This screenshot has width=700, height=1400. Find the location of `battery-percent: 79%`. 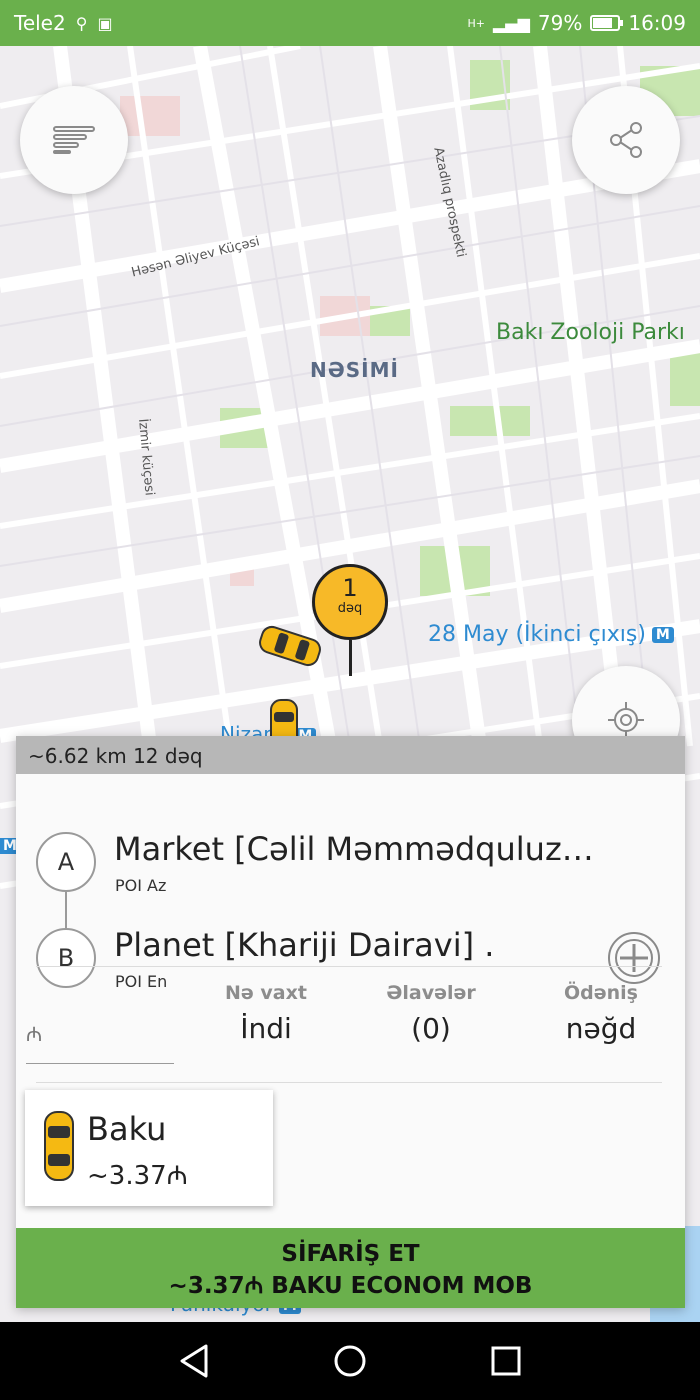

battery-percent: 79% is located at coordinates (560, 23).